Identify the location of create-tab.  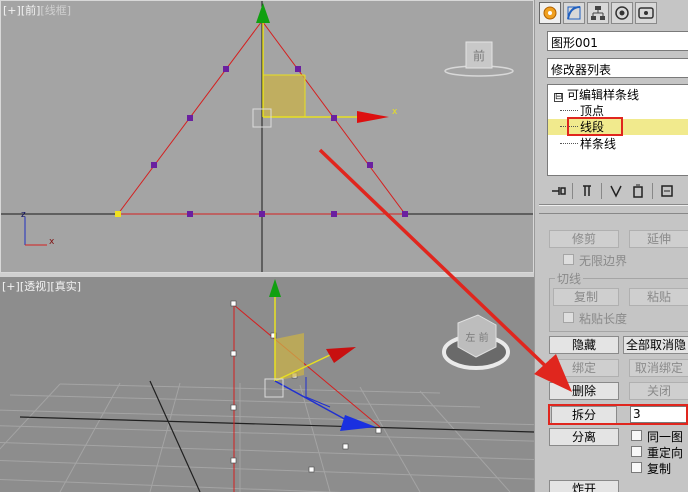
(550, 13).